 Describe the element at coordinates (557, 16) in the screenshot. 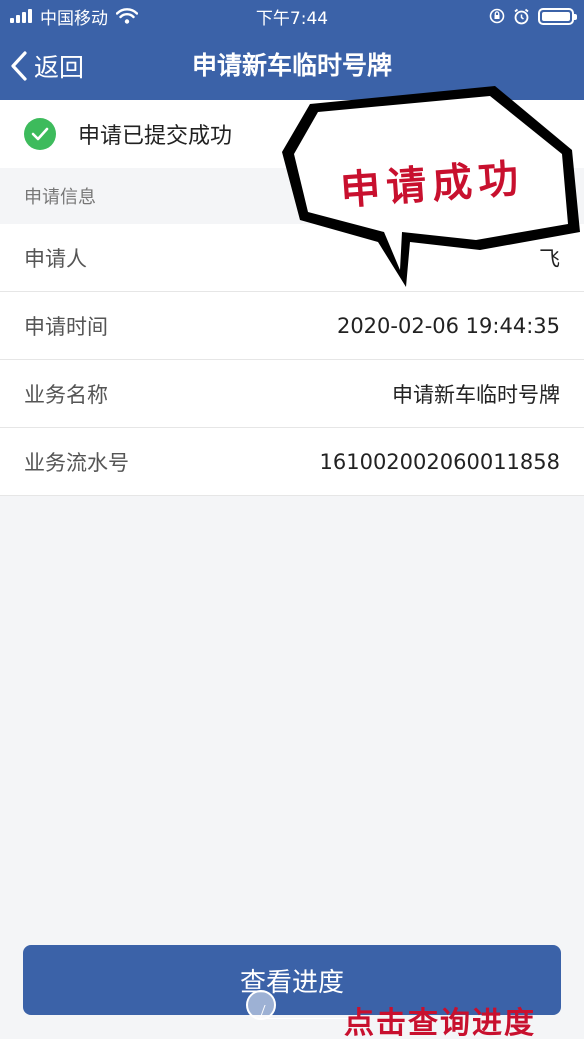

I see `battery-icon` at that location.